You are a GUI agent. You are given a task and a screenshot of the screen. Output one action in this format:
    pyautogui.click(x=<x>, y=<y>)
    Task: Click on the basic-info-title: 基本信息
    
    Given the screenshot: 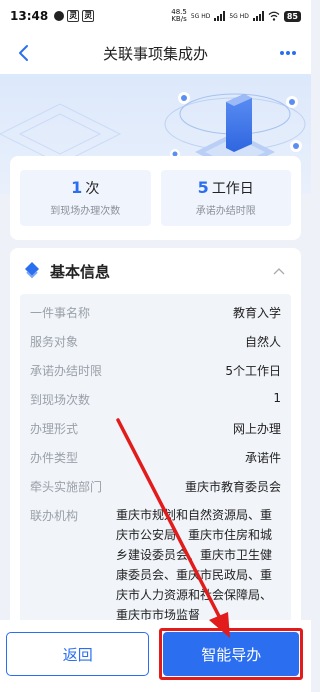 What is the action you would take?
    pyautogui.click(x=80, y=271)
    